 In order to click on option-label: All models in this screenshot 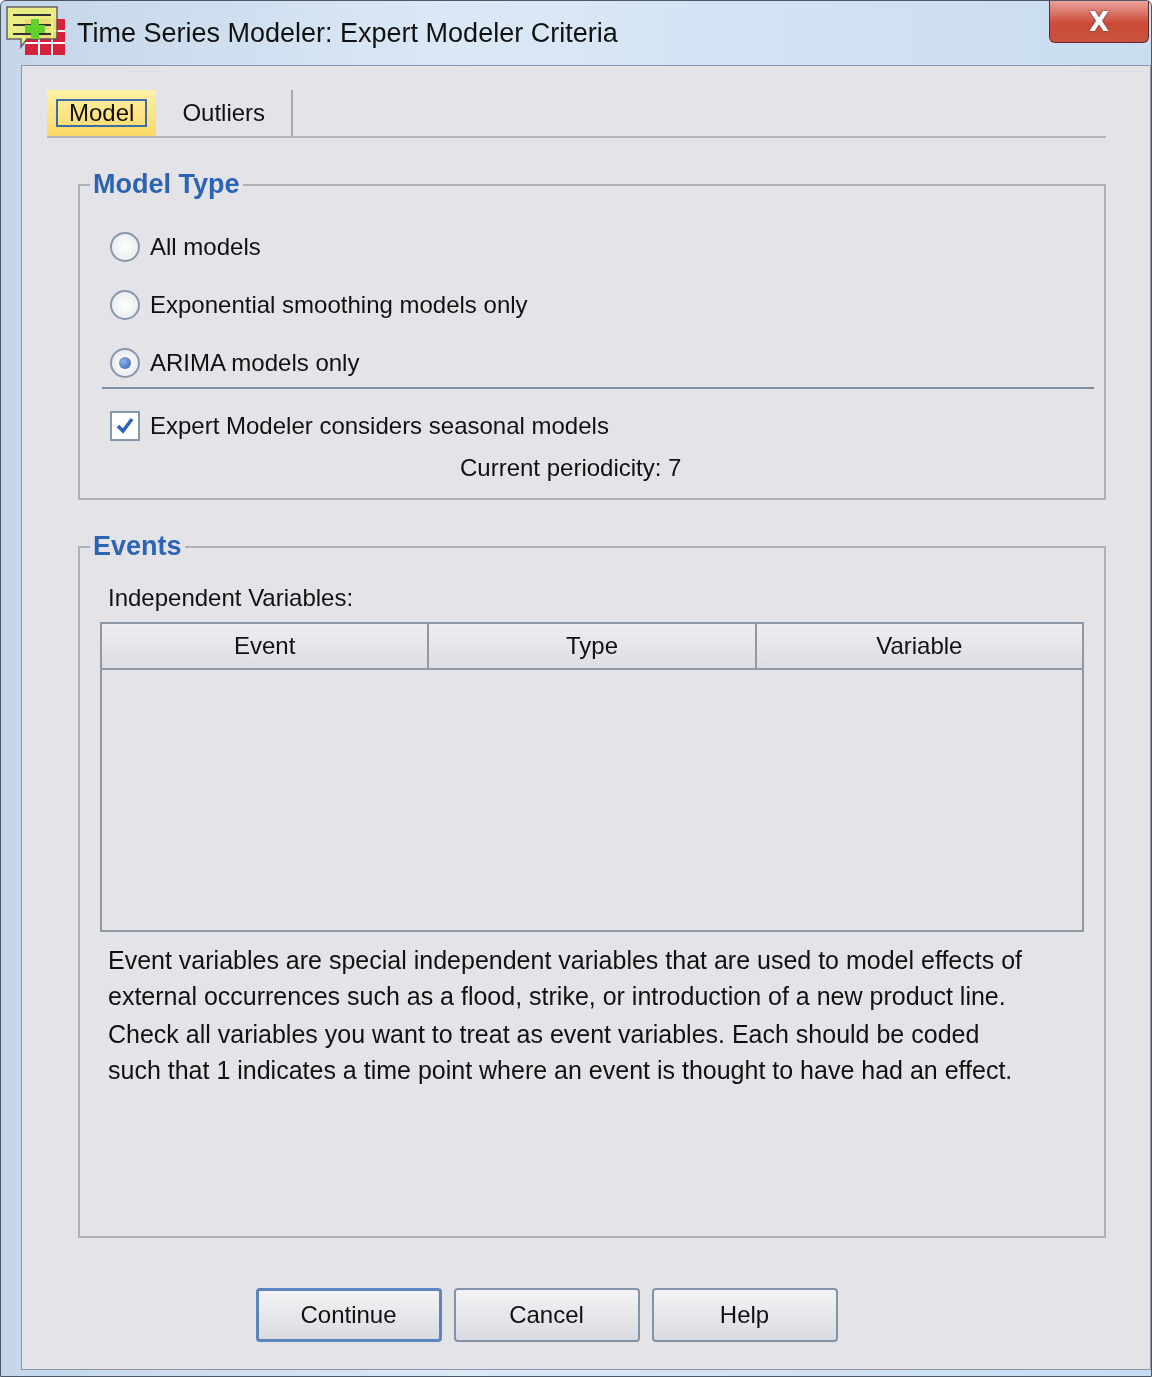, I will do `click(205, 246)`.